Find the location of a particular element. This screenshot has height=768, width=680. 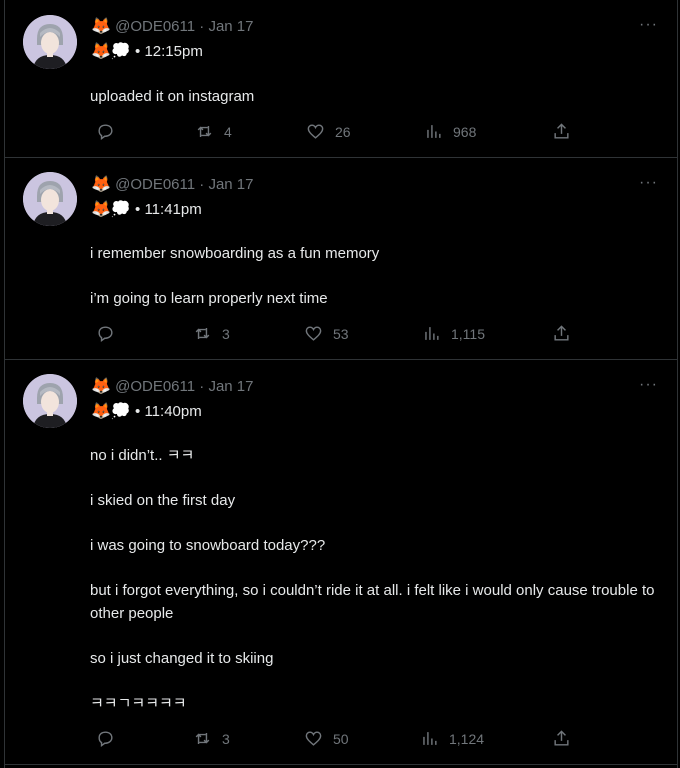

views-button: 968 is located at coordinates (450, 131).